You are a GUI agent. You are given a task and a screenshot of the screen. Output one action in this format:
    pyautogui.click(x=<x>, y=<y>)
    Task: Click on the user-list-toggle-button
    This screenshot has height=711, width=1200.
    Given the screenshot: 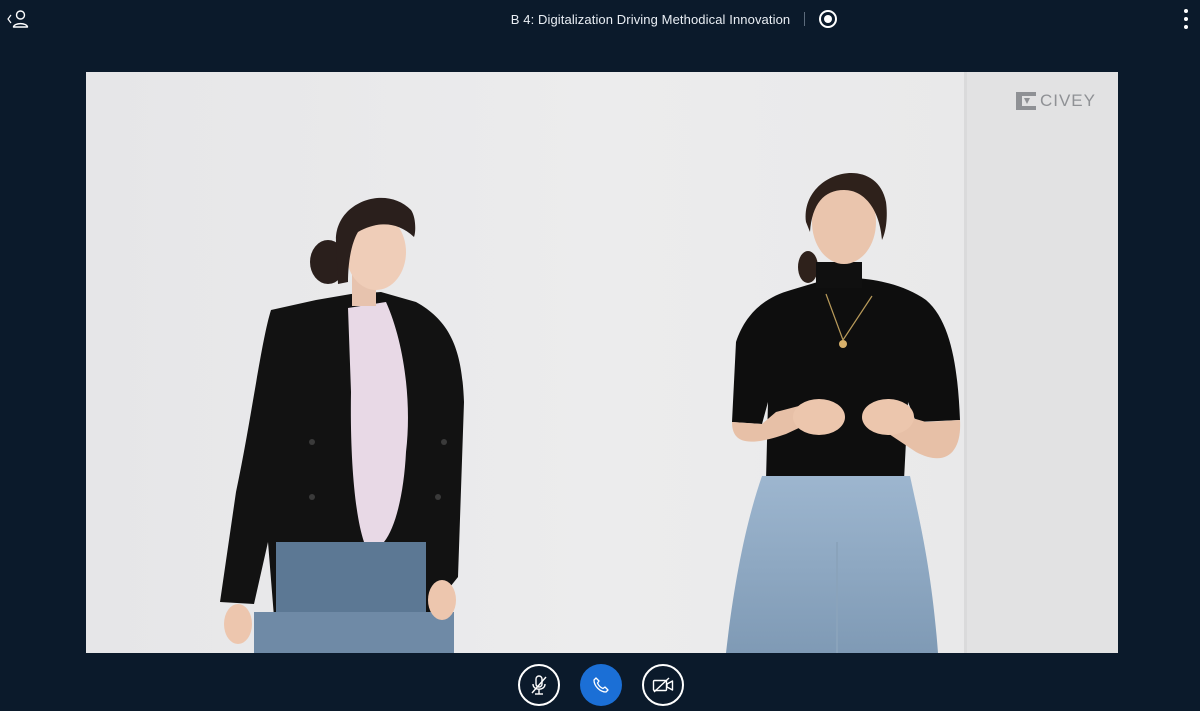 What is the action you would take?
    pyautogui.click(x=18, y=19)
    